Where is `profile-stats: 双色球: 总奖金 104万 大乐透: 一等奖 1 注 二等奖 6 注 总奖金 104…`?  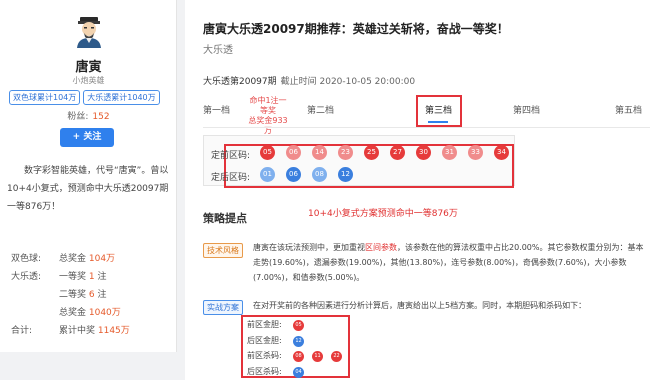 profile-stats: 双色球: 总奖金 104万 大乐透: 一等奖 1 注 二等奖 6 注 总奖金 104… is located at coordinates (92, 295).